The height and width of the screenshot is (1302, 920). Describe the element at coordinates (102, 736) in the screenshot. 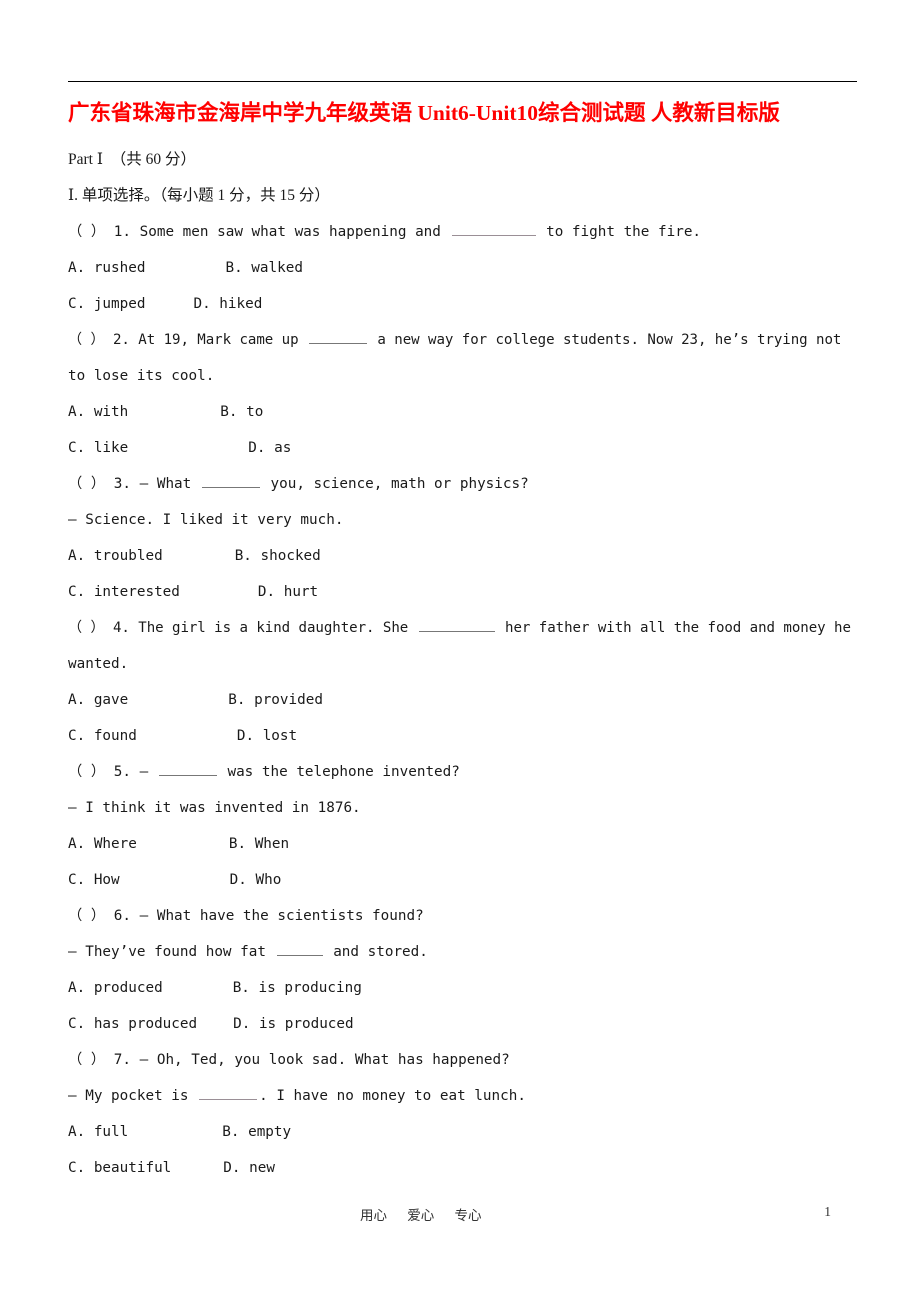

I see `option-4-c: C. found` at that location.